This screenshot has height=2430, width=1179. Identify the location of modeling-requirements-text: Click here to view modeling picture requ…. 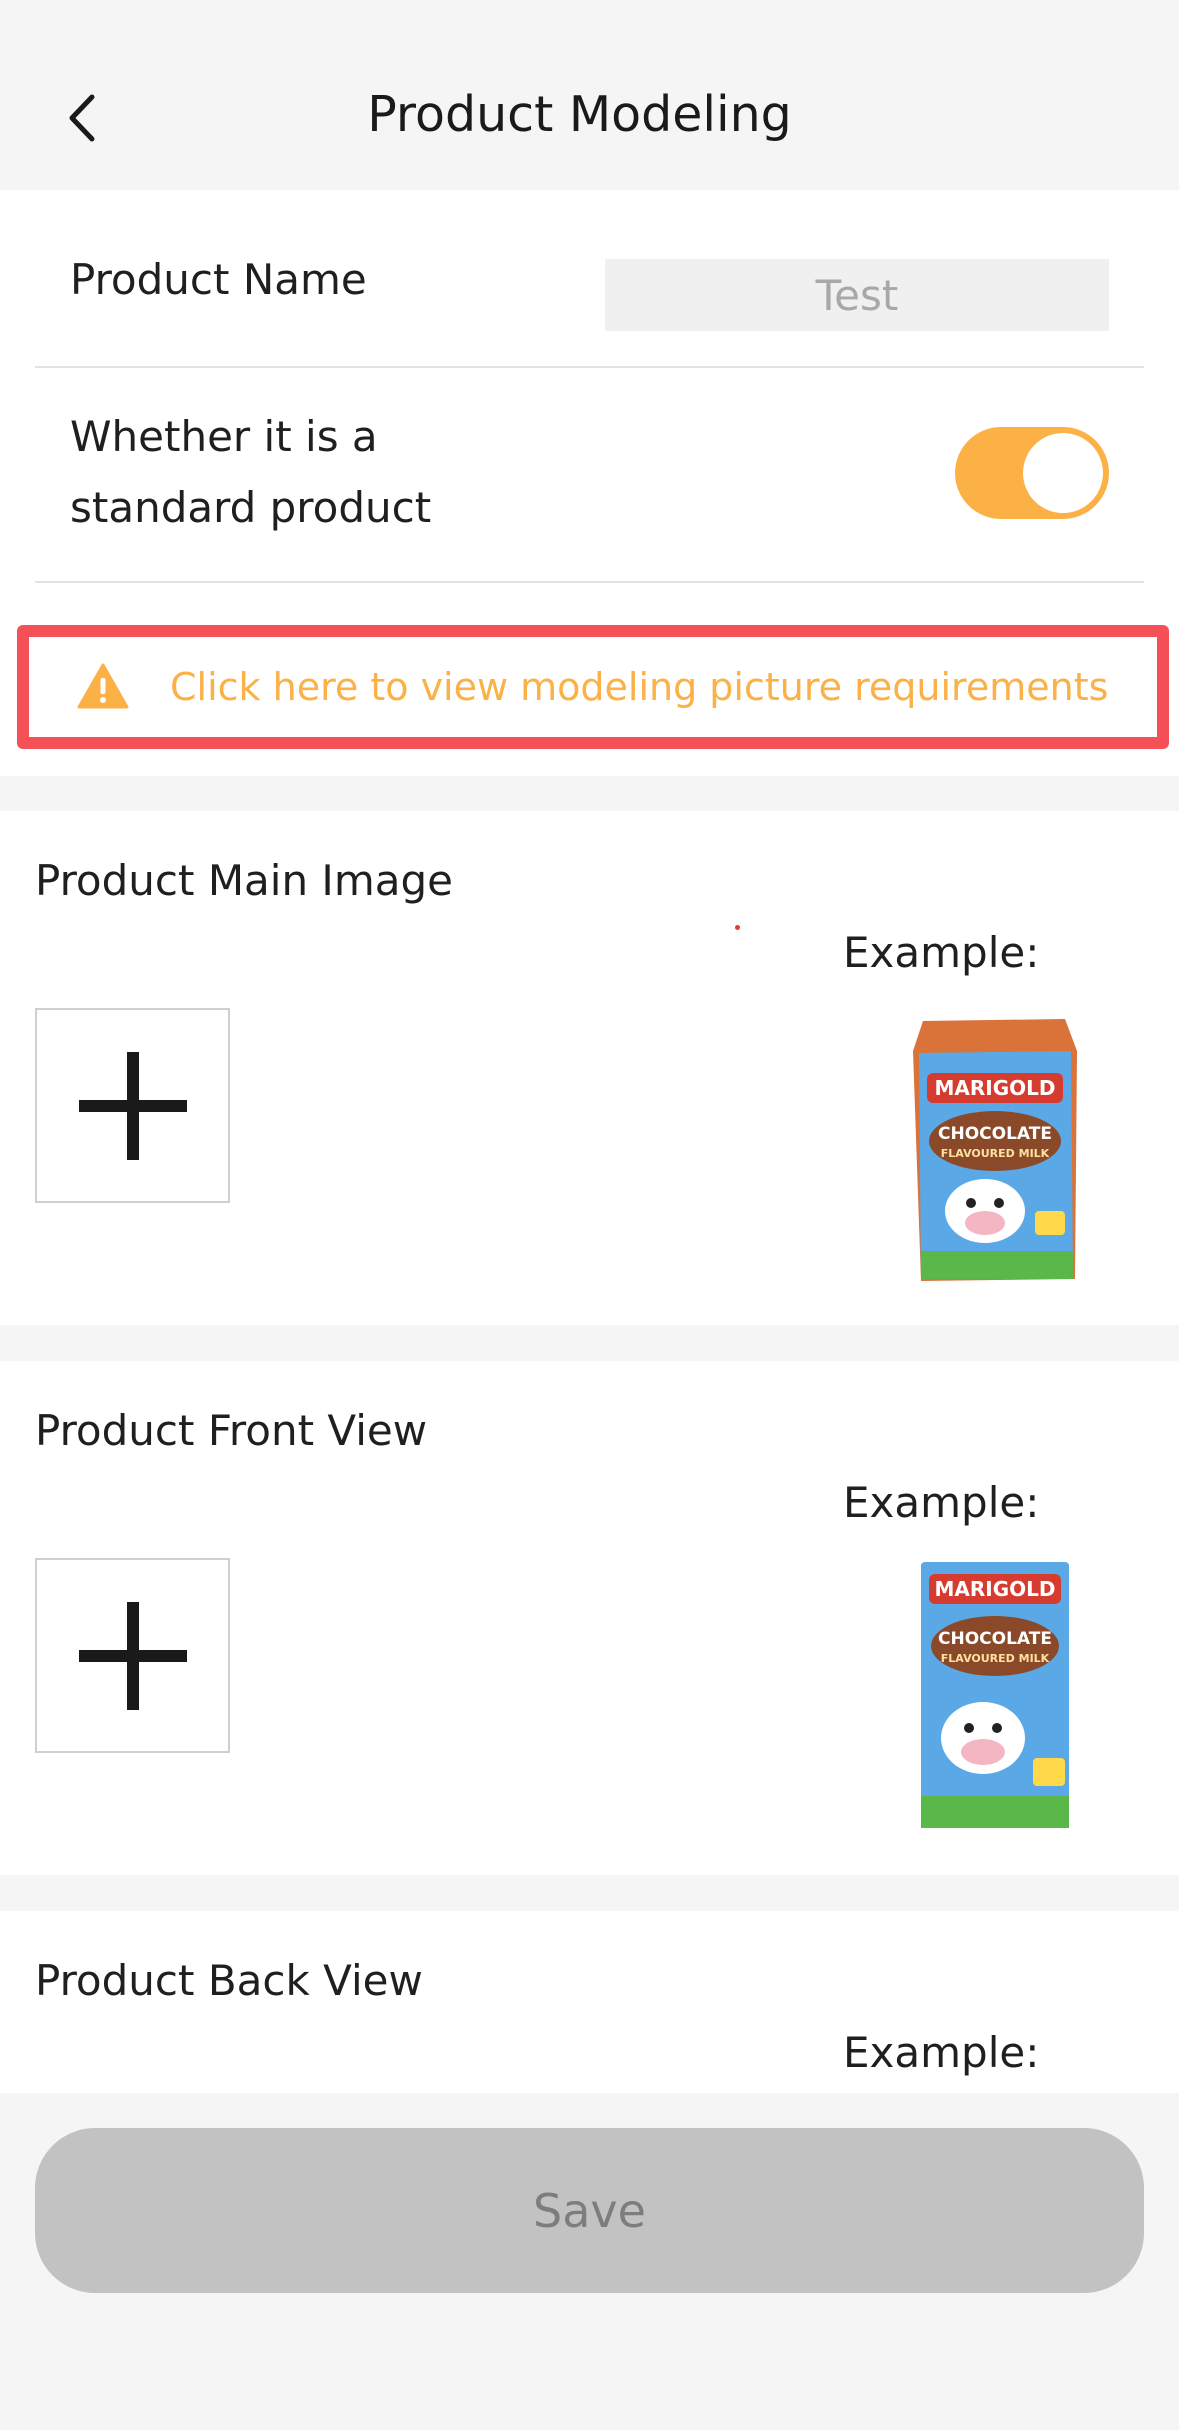
(639, 687).